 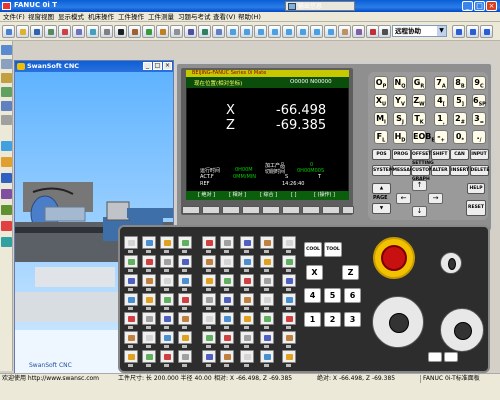 I want to click on dock-gear-icon, so click(x=6, y=92).